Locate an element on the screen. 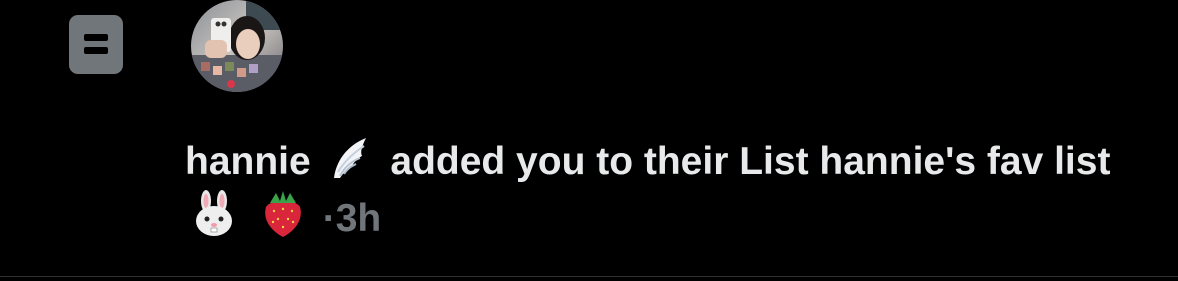 This screenshot has width=1178, height=281. list-icon is located at coordinates (96, 44).